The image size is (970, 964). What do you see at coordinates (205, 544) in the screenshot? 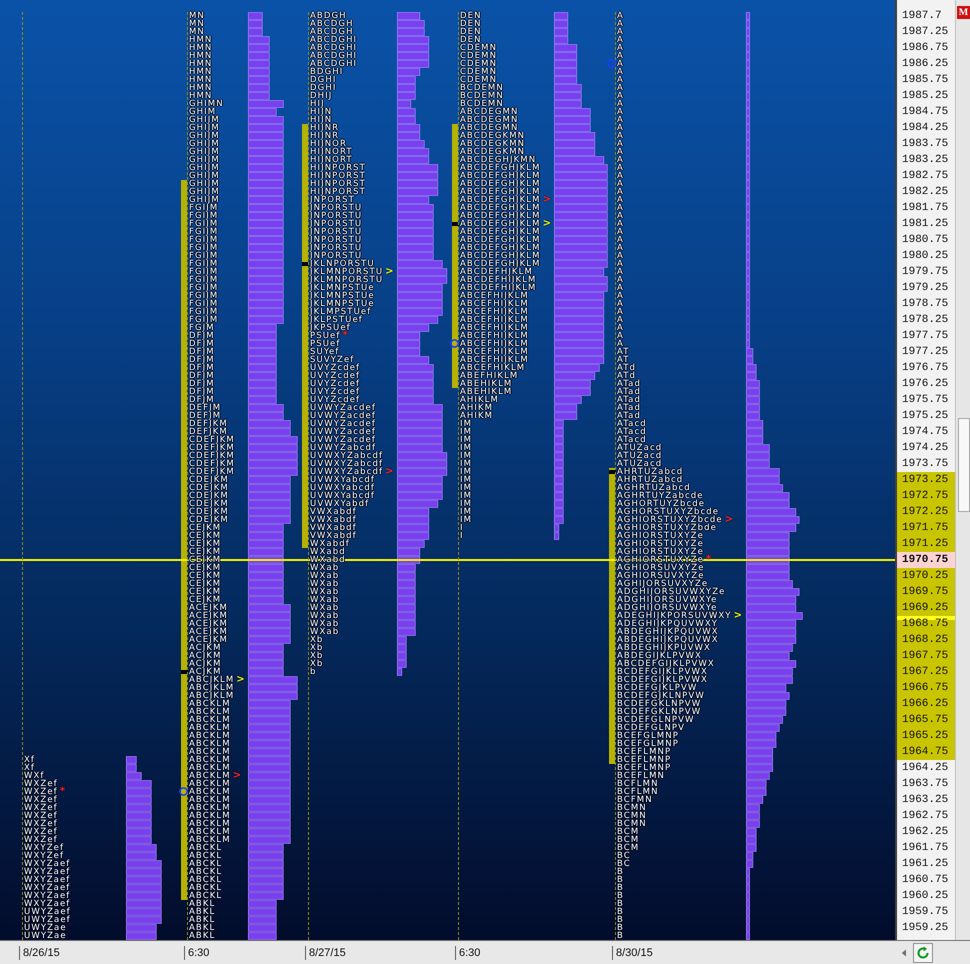
I see `tpo-letters: CEJKM` at bounding box center [205, 544].